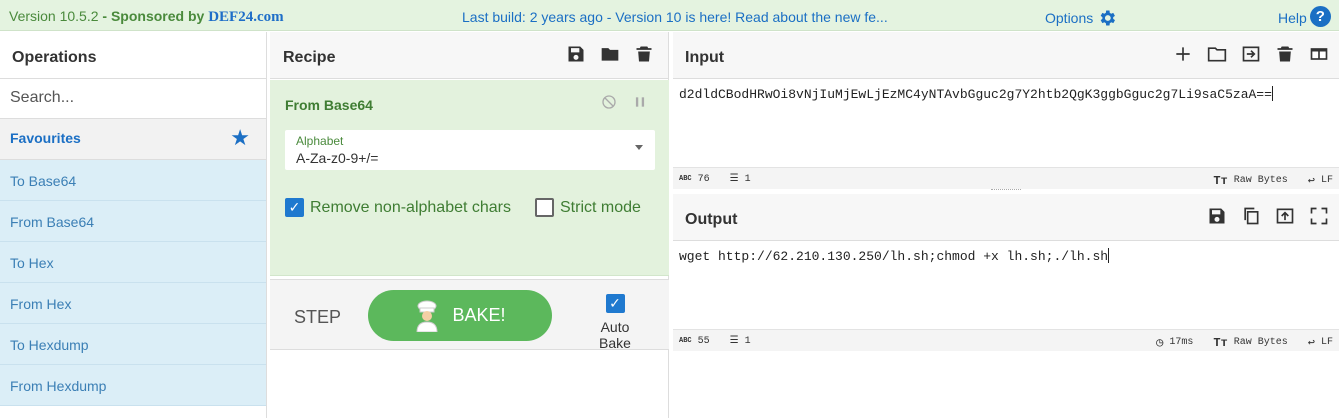  Describe the element at coordinates (1006, 178) in the screenshot. I see `input-status-bar: ABC 76 ☰ 1 Tт Raw Bytes ↩ LF` at that location.